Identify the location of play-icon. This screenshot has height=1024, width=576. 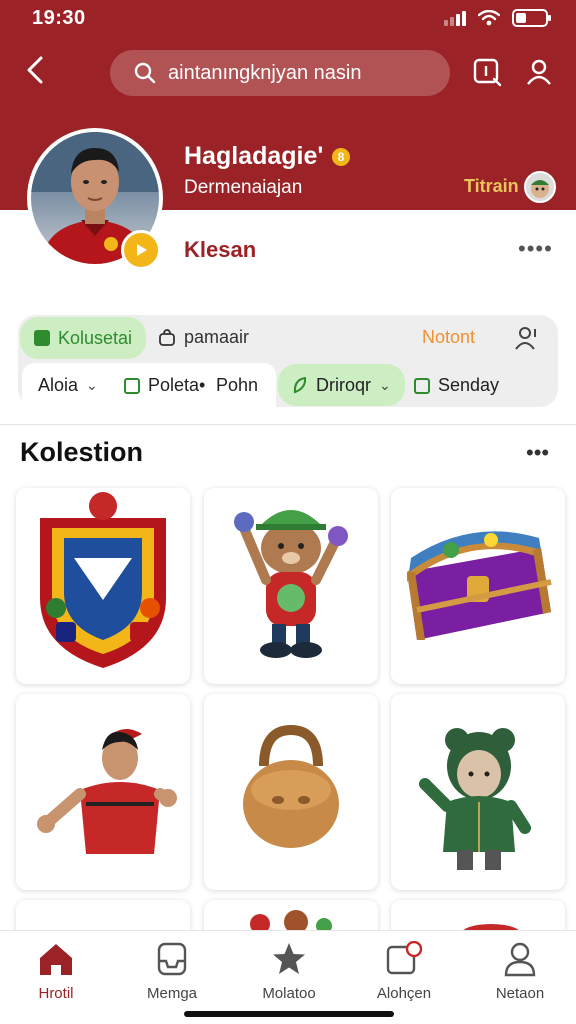
(142, 250).